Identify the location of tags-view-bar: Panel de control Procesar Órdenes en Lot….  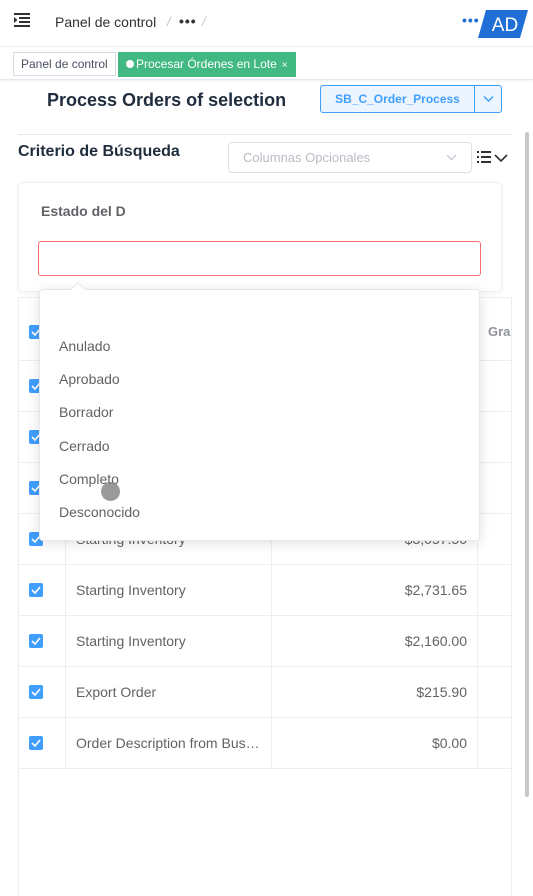
(266, 63).